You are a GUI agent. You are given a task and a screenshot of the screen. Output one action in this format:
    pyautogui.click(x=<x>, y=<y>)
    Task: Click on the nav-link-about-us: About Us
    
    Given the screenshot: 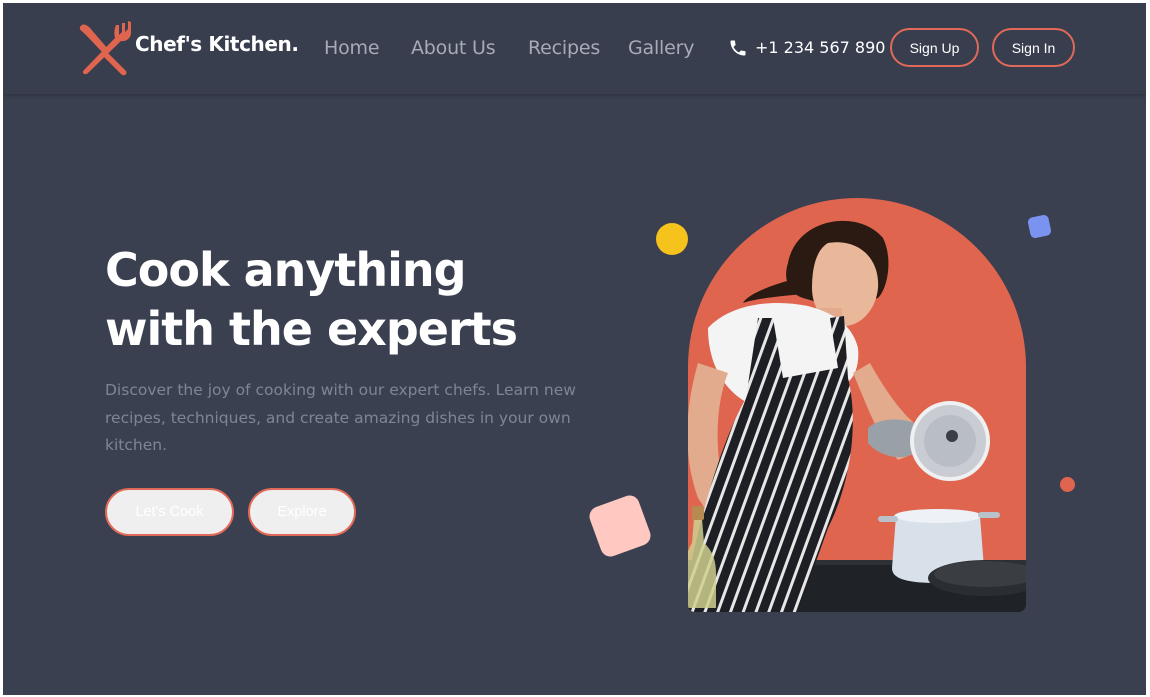 What is the action you would take?
    pyautogui.click(x=453, y=48)
    